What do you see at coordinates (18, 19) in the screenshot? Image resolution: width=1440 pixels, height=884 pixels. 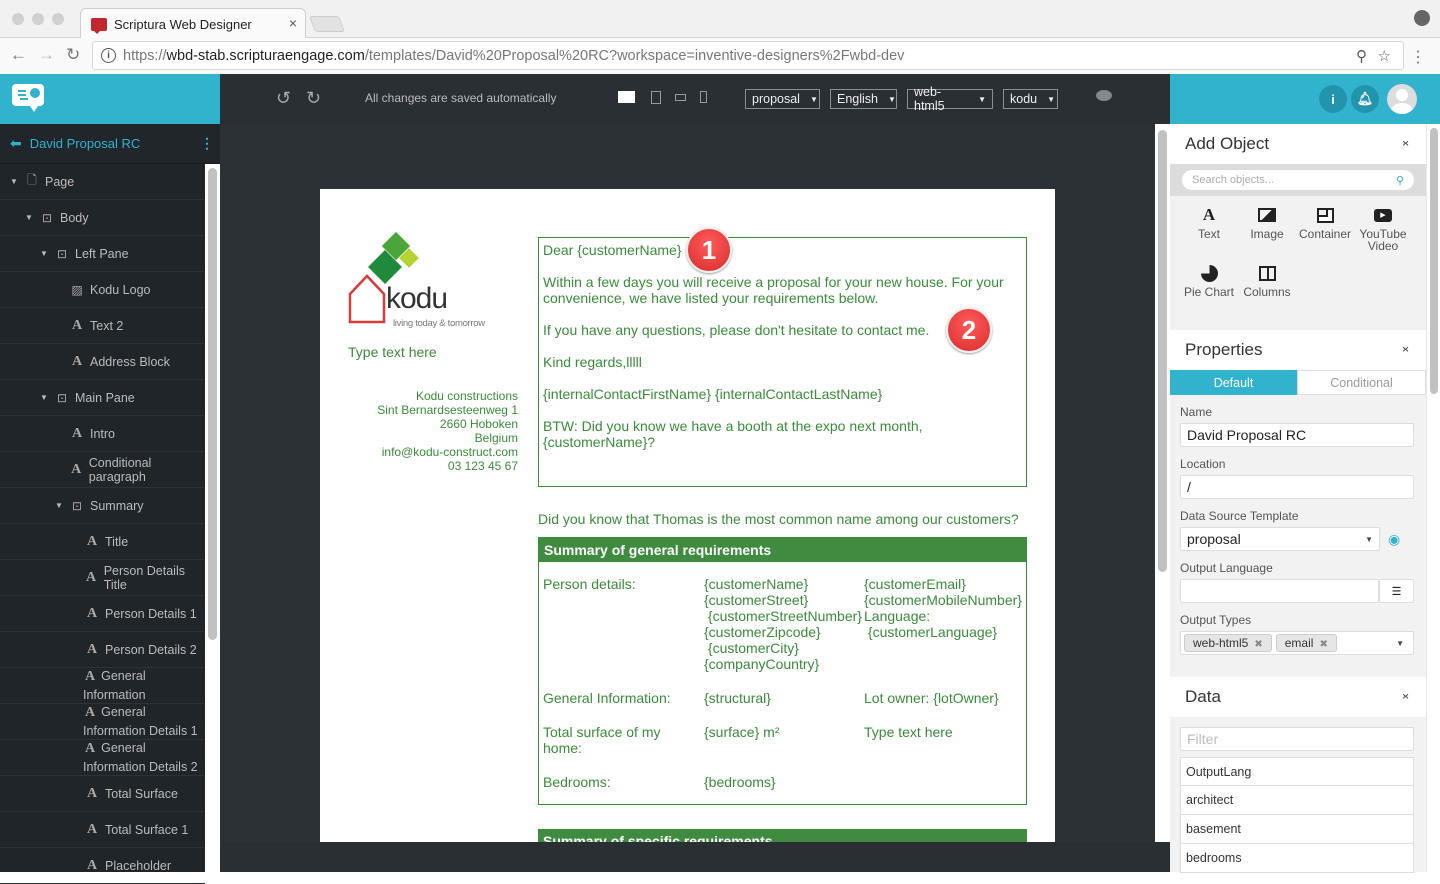 I see `window-close-button` at bounding box center [18, 19].